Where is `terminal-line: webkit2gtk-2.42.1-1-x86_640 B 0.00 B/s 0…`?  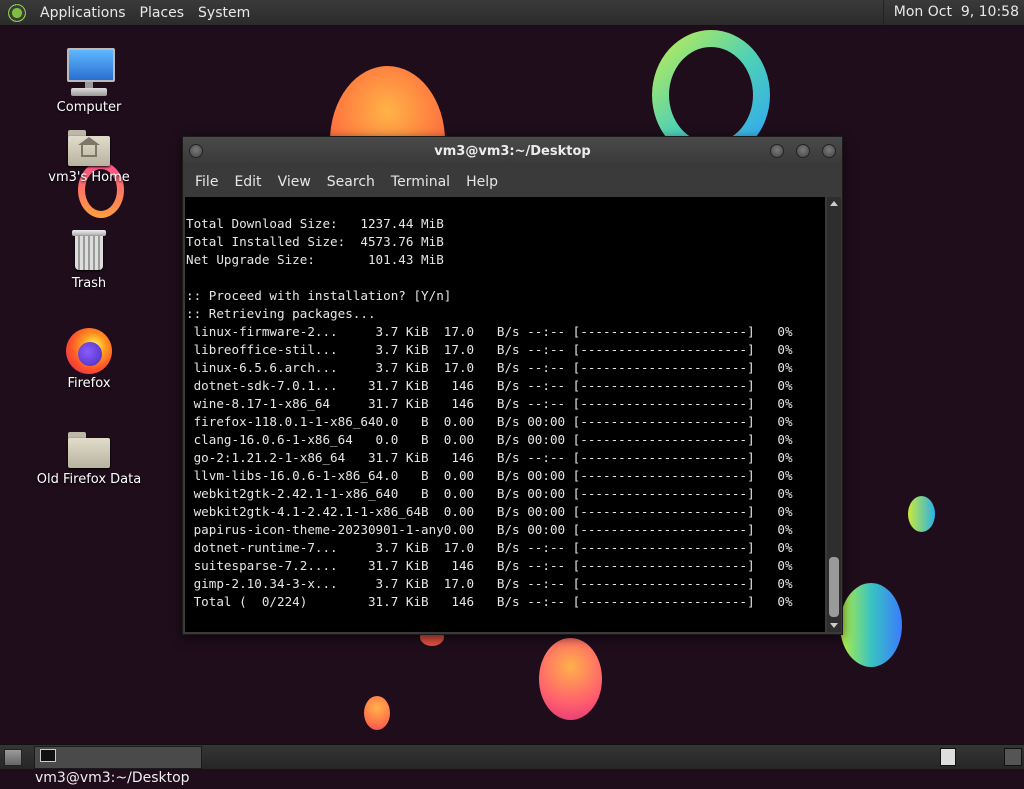
terminal-line: webkit2gtk-2.42.1-1-x86_640 B 0.00 B/s 0… is located at coordinates (489, 493).